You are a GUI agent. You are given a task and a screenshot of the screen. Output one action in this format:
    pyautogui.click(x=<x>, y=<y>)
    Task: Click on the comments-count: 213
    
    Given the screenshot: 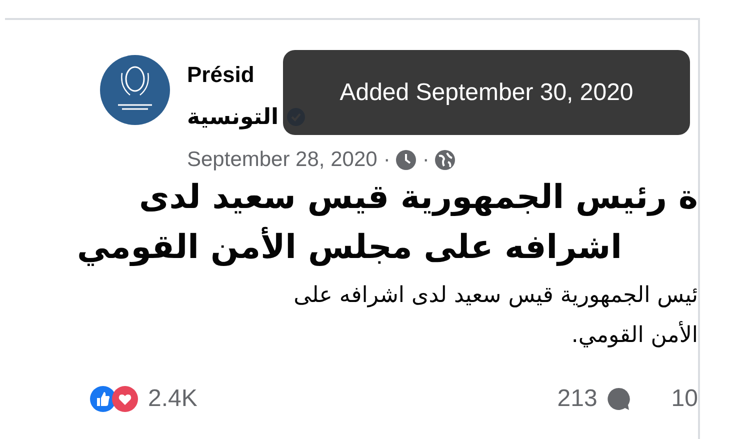 What is the action you would take?
    pyautogui.click(x=577, y=399)
    